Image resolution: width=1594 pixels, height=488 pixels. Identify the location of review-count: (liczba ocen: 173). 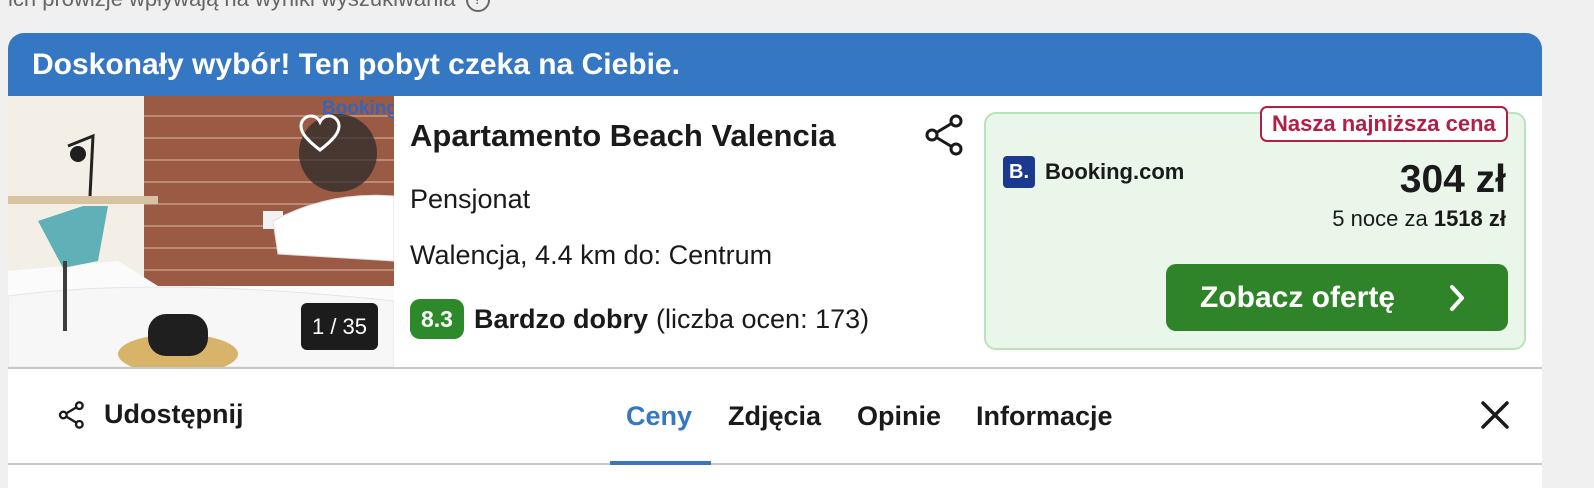
(763, 318).